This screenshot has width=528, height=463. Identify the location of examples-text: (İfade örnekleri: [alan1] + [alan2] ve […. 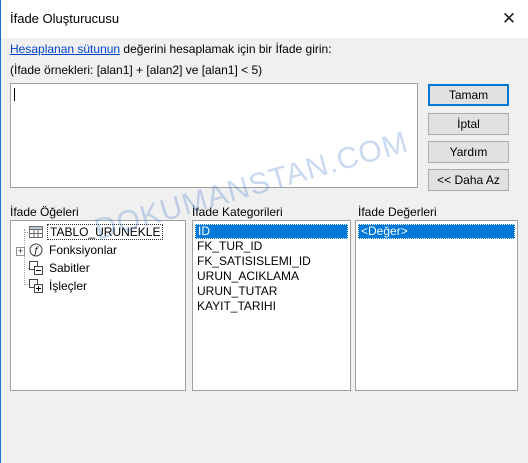
(136, 70).